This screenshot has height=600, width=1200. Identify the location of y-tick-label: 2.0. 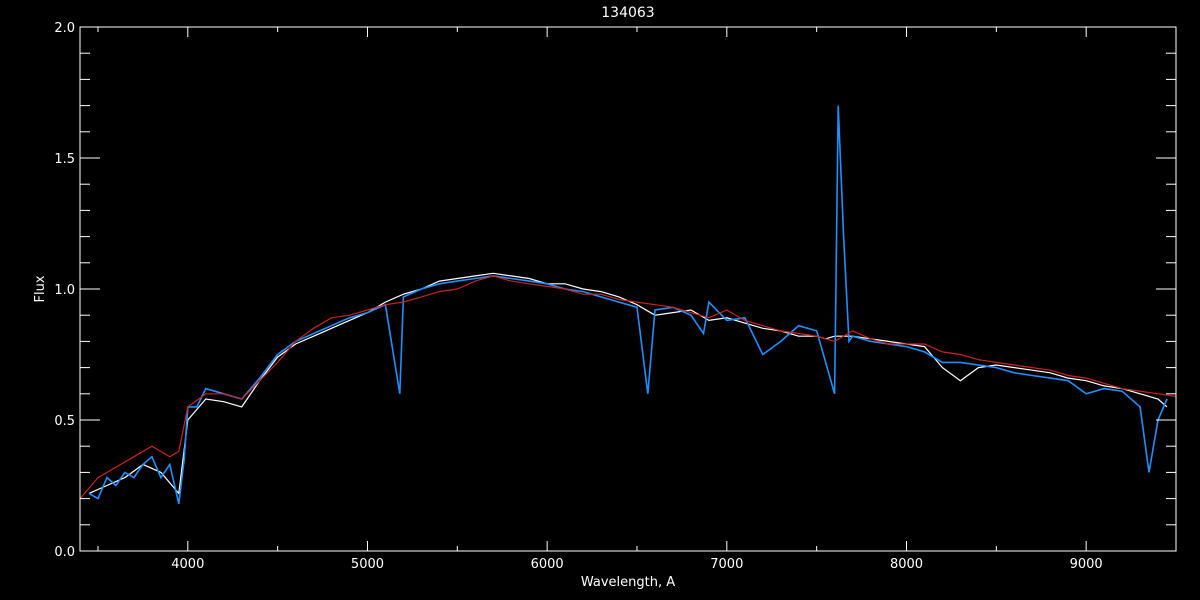
(64, 28).